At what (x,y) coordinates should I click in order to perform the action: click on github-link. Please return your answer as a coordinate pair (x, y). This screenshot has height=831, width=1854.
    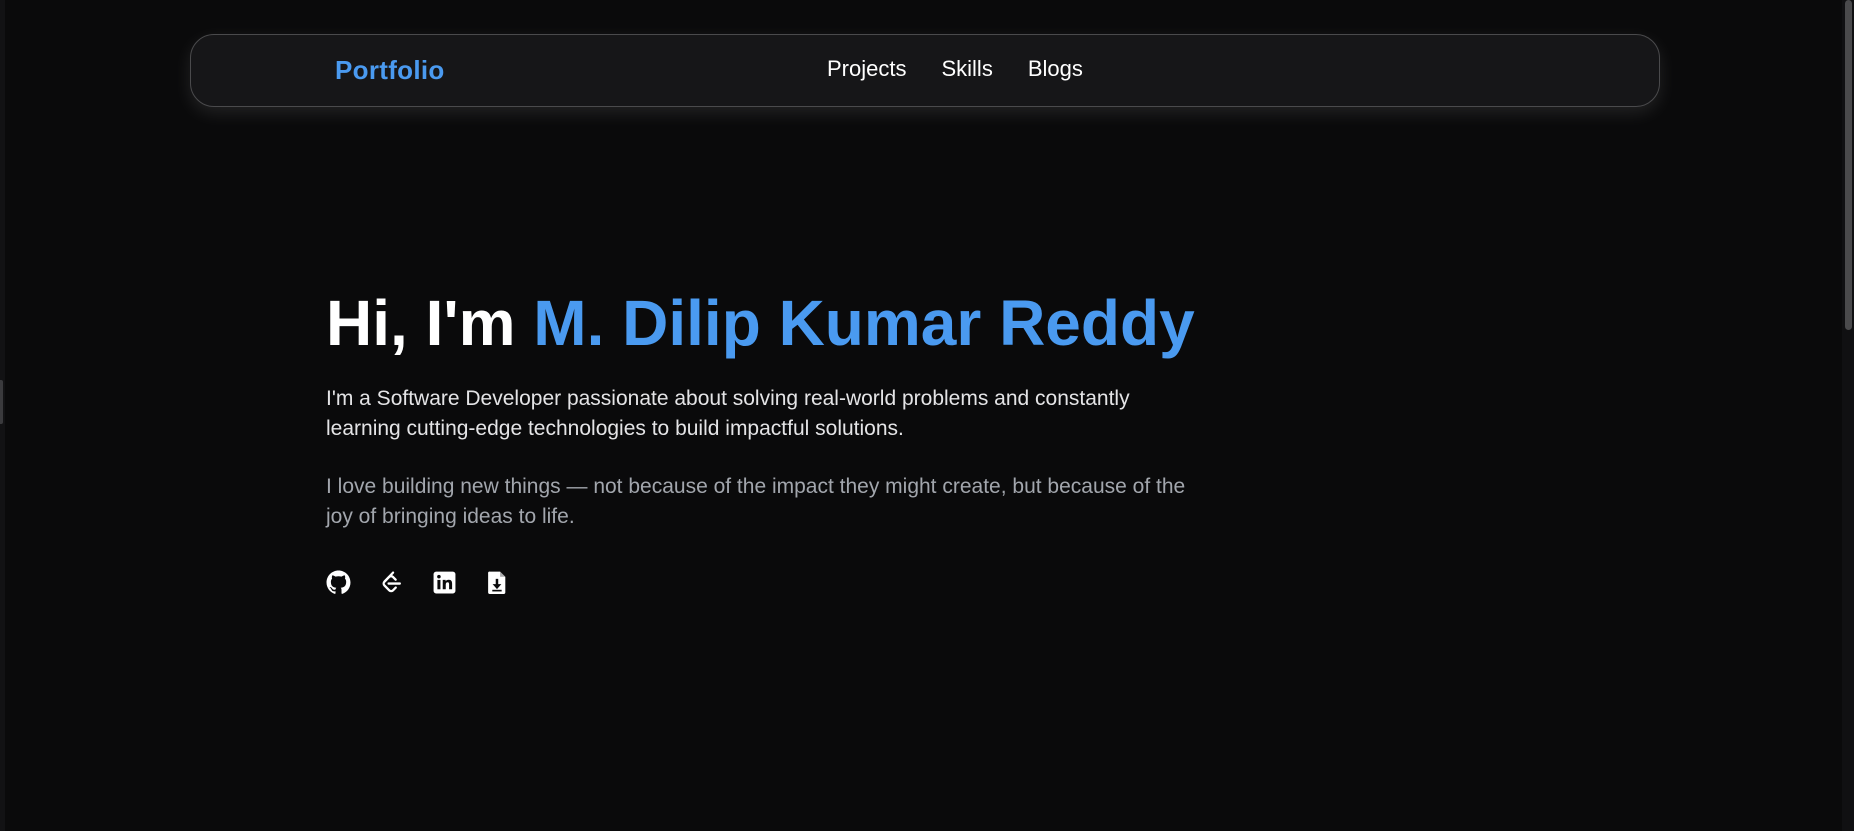
    Looking at the image, I should click on (338, 582).